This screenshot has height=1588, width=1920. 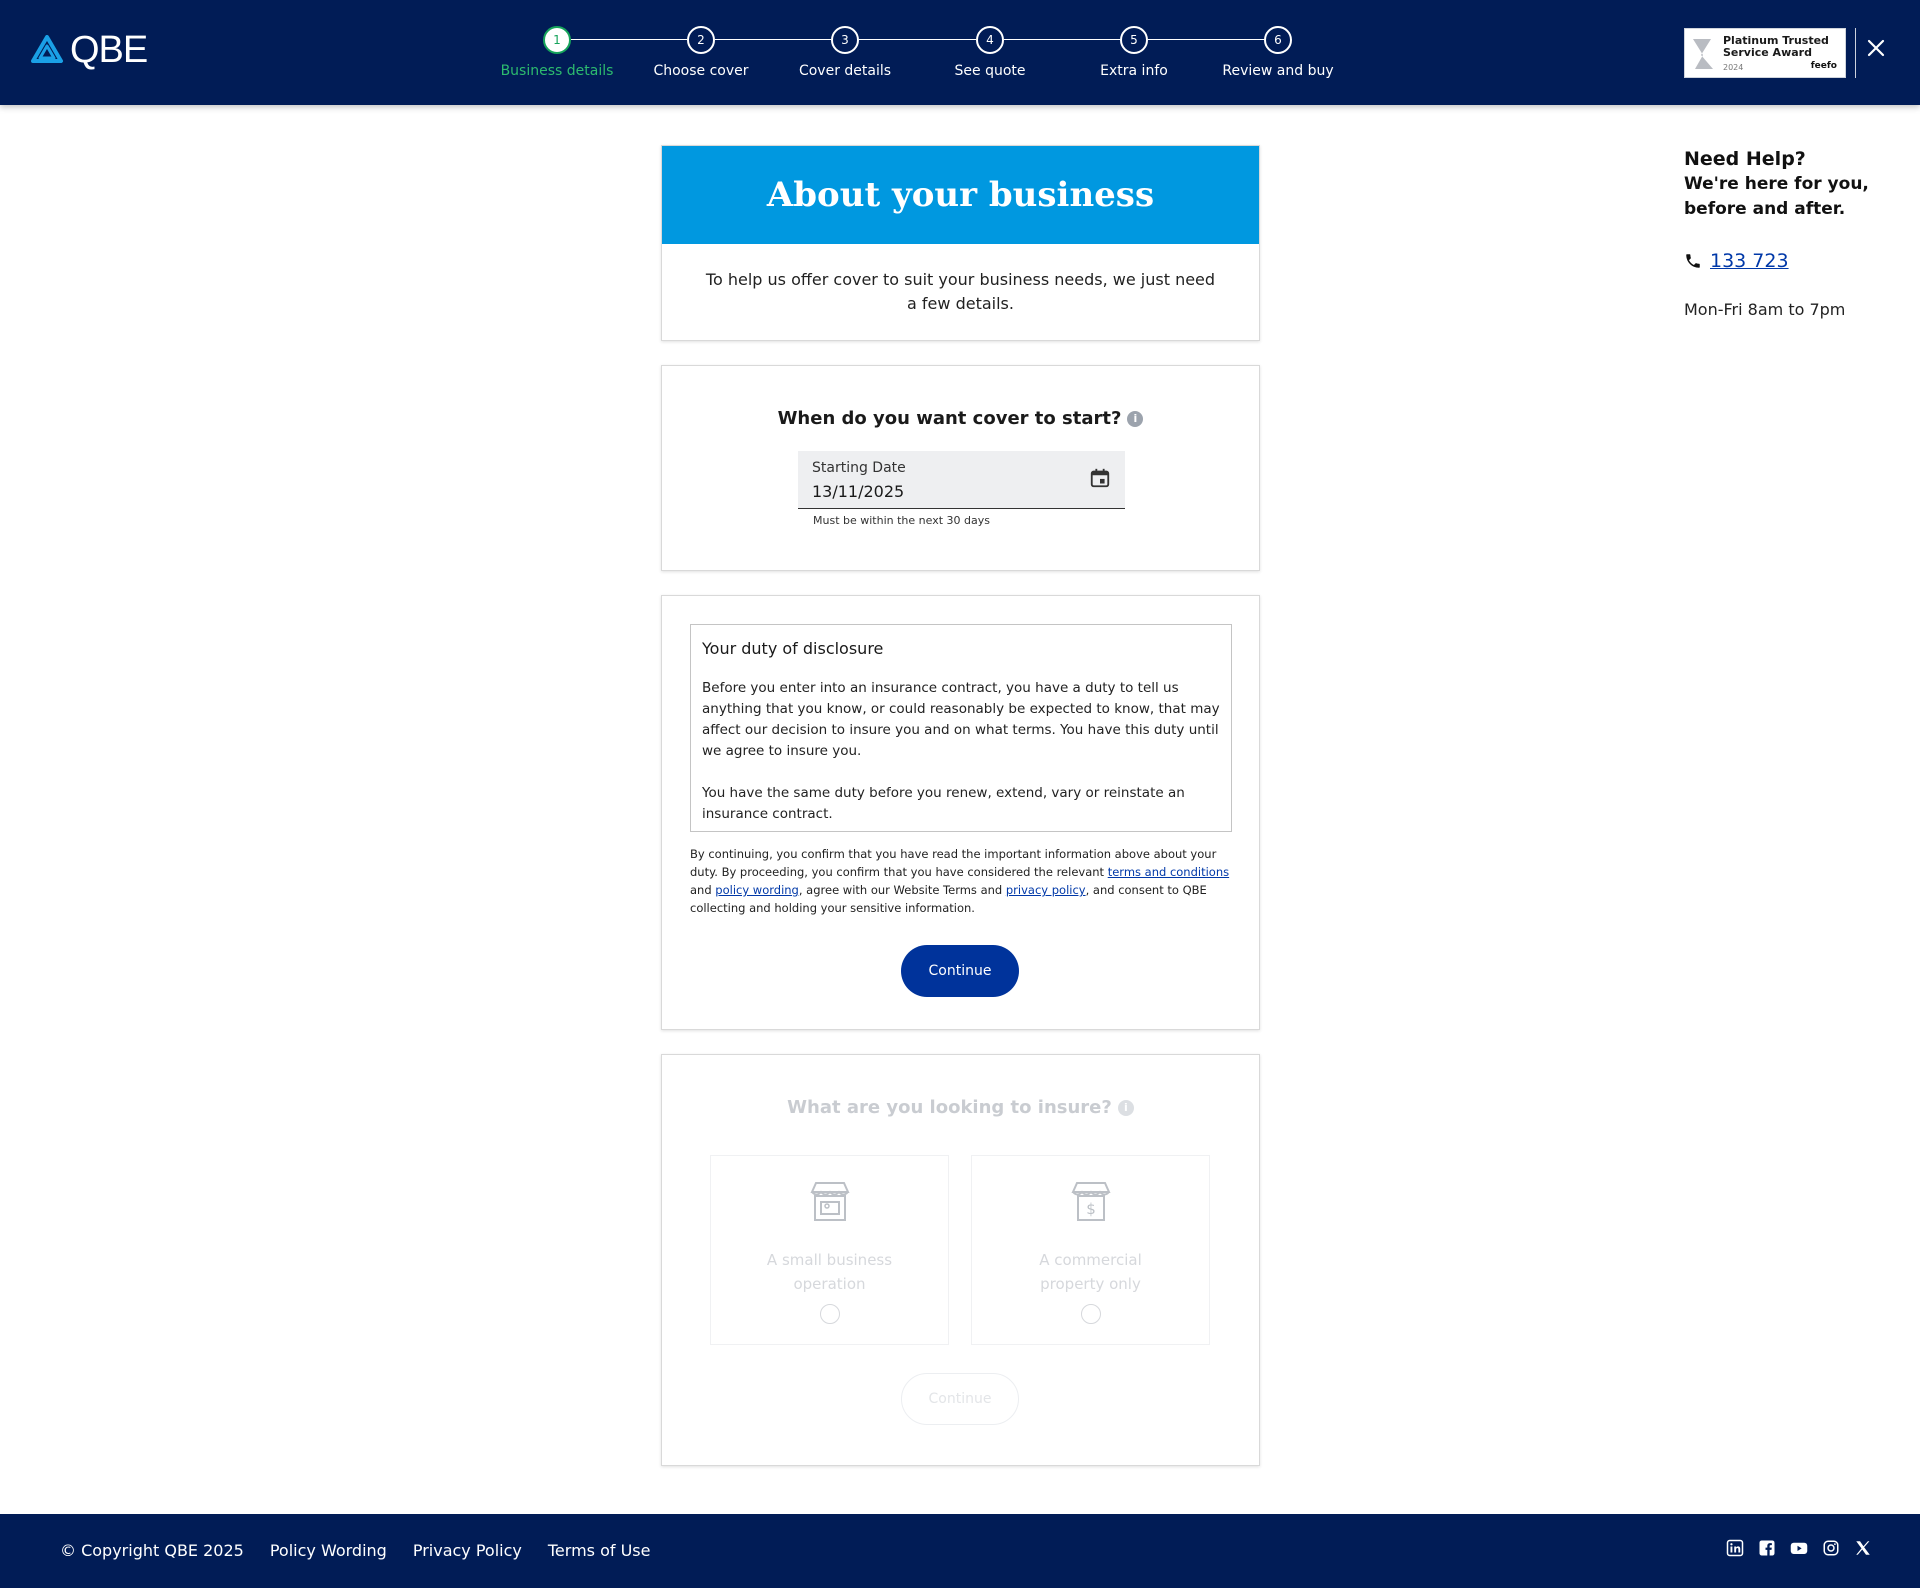 What do you see at coordinates (1090, 1272) in the screenshot?
I see `option-label: A commercial property only` at bounding box center [1090, 1272].